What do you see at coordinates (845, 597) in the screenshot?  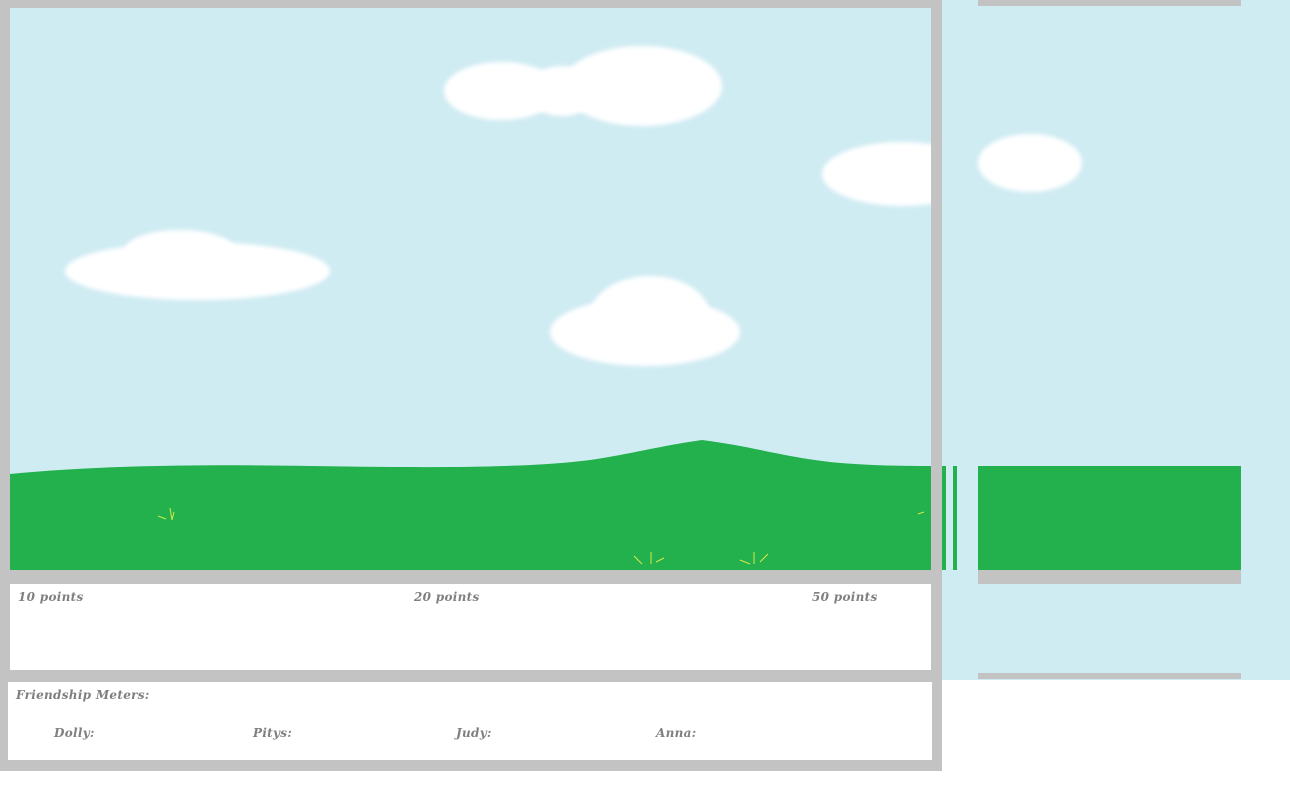 I see `target-label-50: 50 points` at bounding box center [845, 597].